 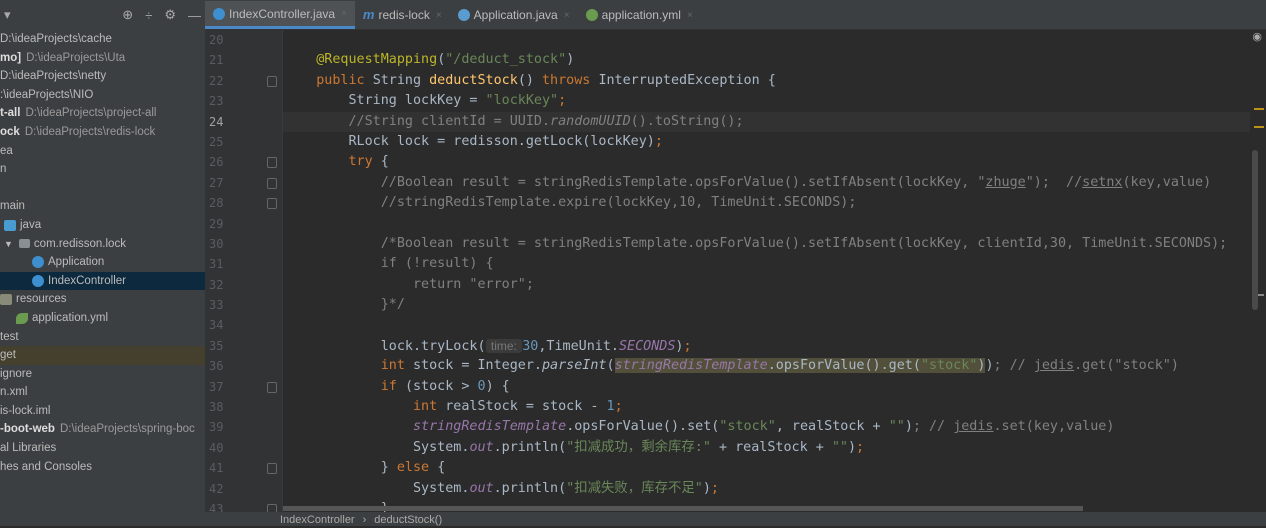 What do you see at coordinates (578, 346) in the screenshot?
I see `code-token: ,TimeUnit.` at bounding box center [578, 346].